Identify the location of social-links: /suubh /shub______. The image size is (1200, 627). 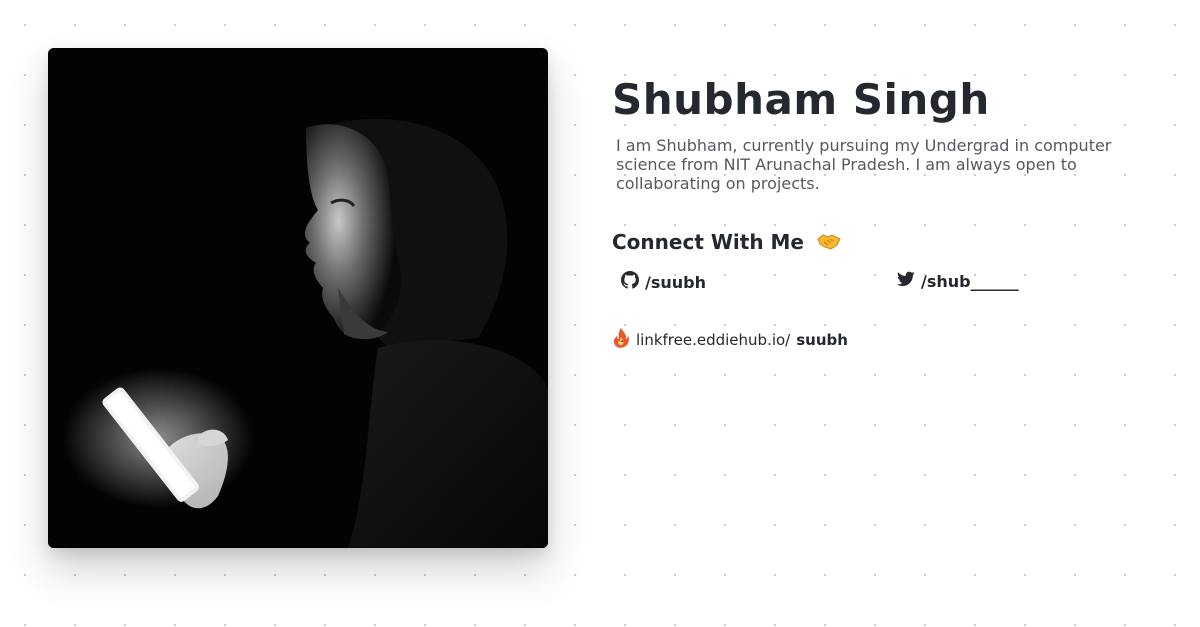
(882, 284).